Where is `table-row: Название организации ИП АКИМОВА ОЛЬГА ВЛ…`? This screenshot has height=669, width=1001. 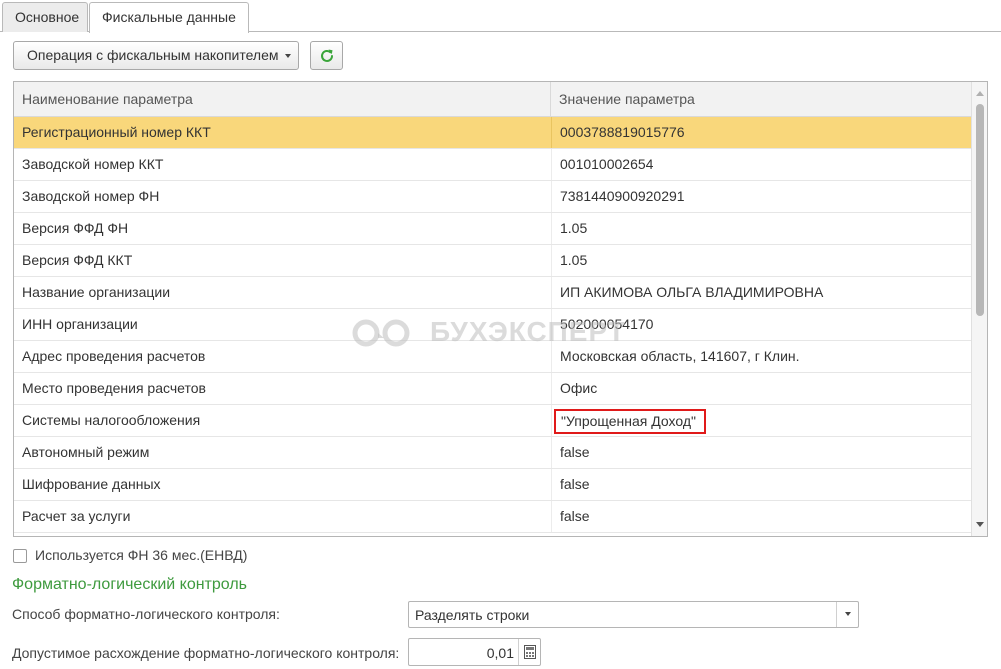 table-row: Название организации ИП АКИМОВА ОЛЬГА ВЛ… is located at coordinates (493, 293).